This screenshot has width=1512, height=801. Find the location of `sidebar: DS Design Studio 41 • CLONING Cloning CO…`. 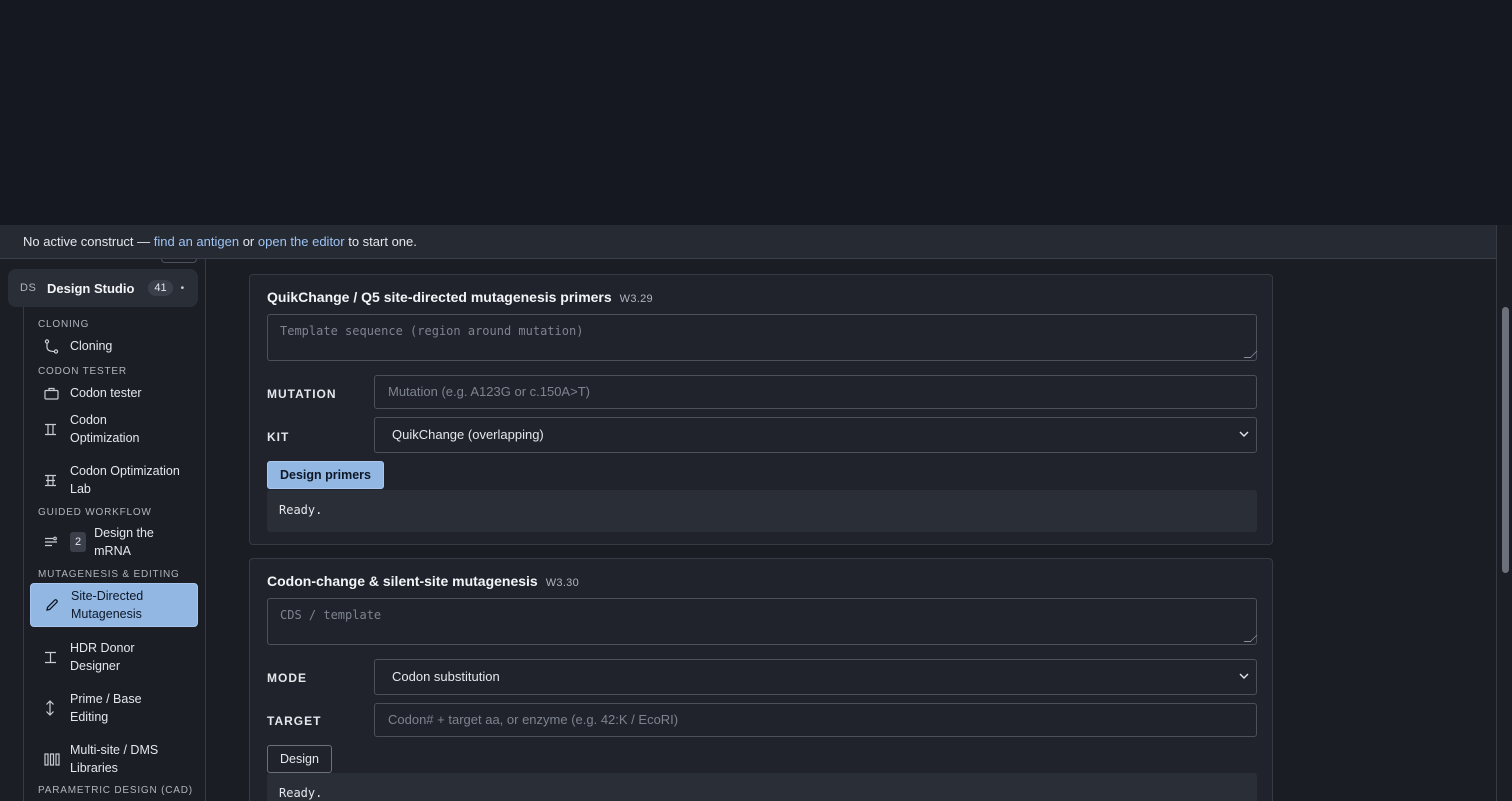

sidebar: DS Design Studio 41 • CLONING Cloning CO… is located at coordinates (103, 530).